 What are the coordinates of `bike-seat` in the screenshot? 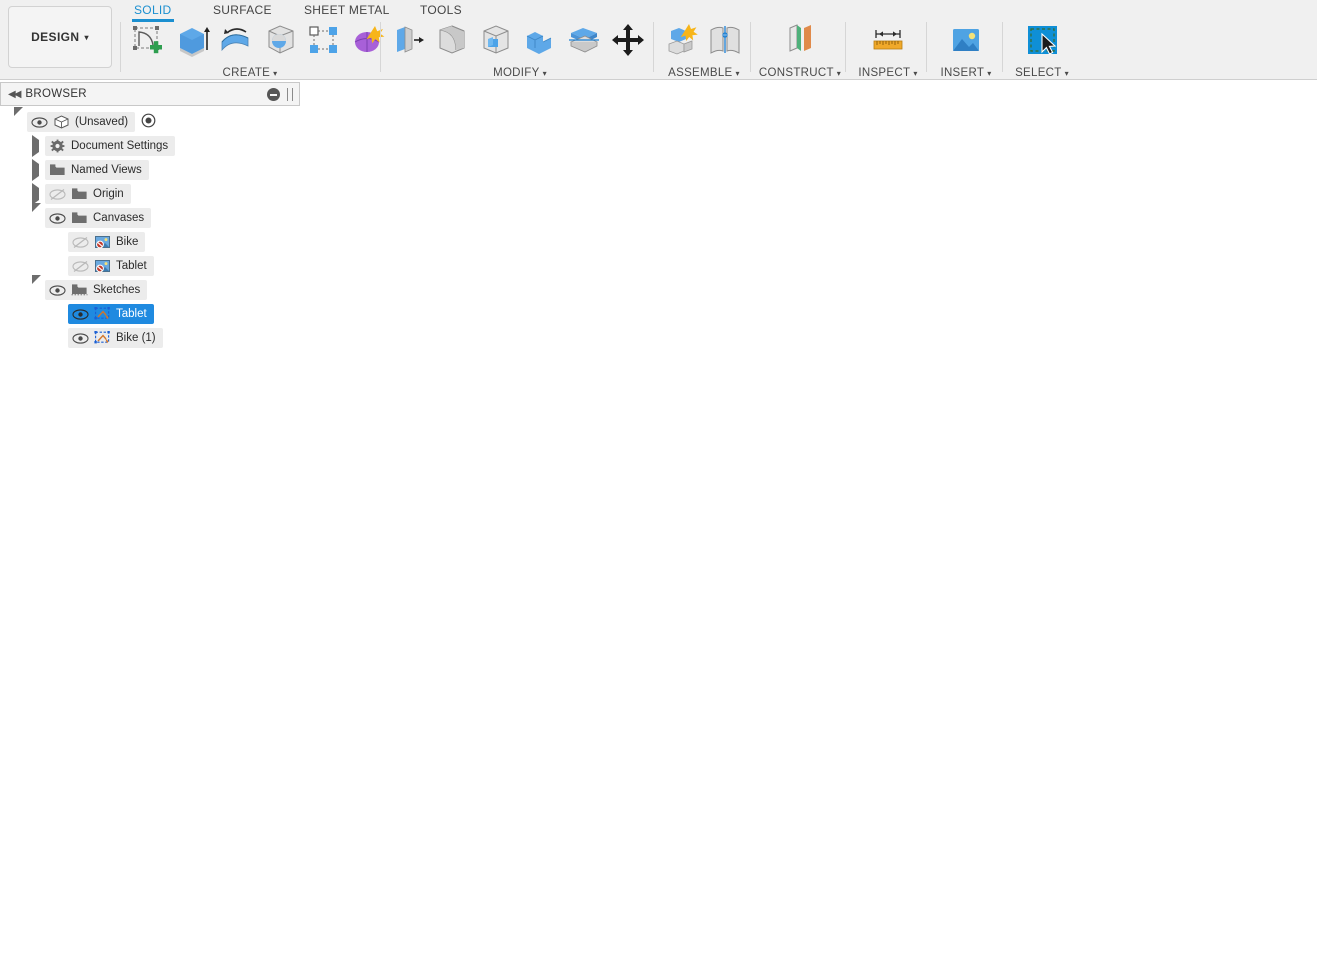 It's located at (571, 549).